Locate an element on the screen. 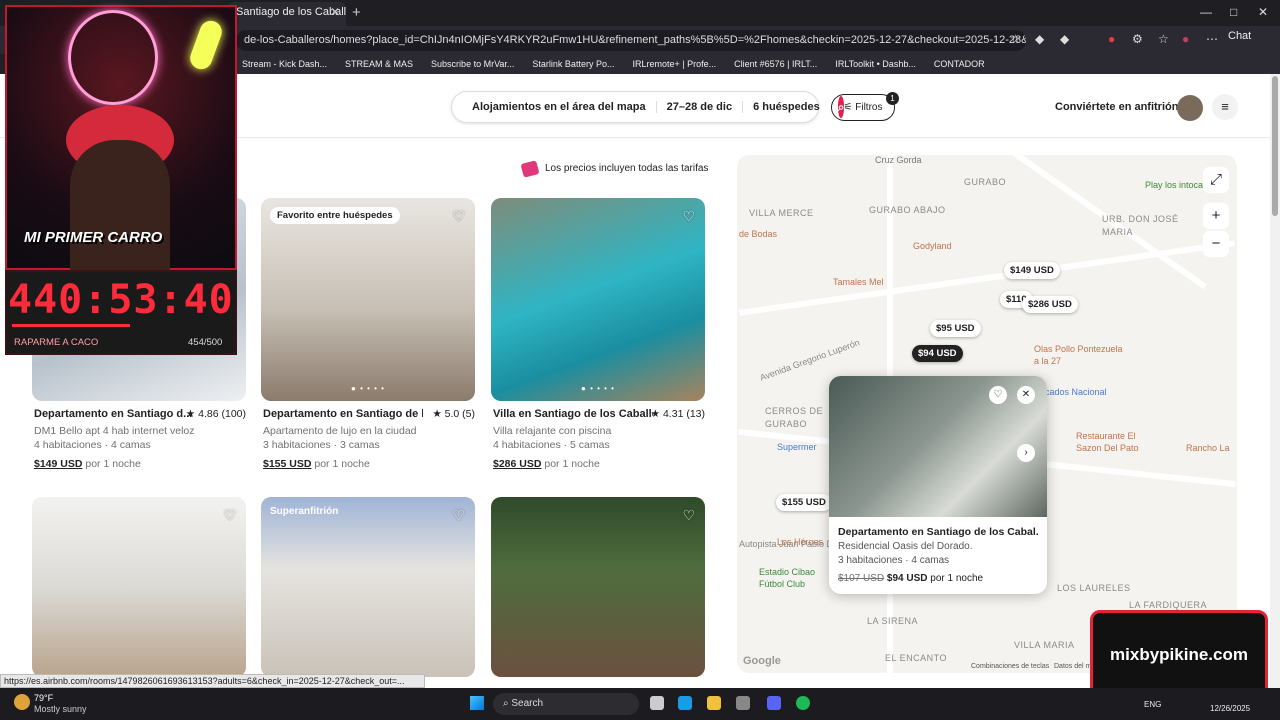  close-window-icon: ✕ is located at coordinates (1263, 12).